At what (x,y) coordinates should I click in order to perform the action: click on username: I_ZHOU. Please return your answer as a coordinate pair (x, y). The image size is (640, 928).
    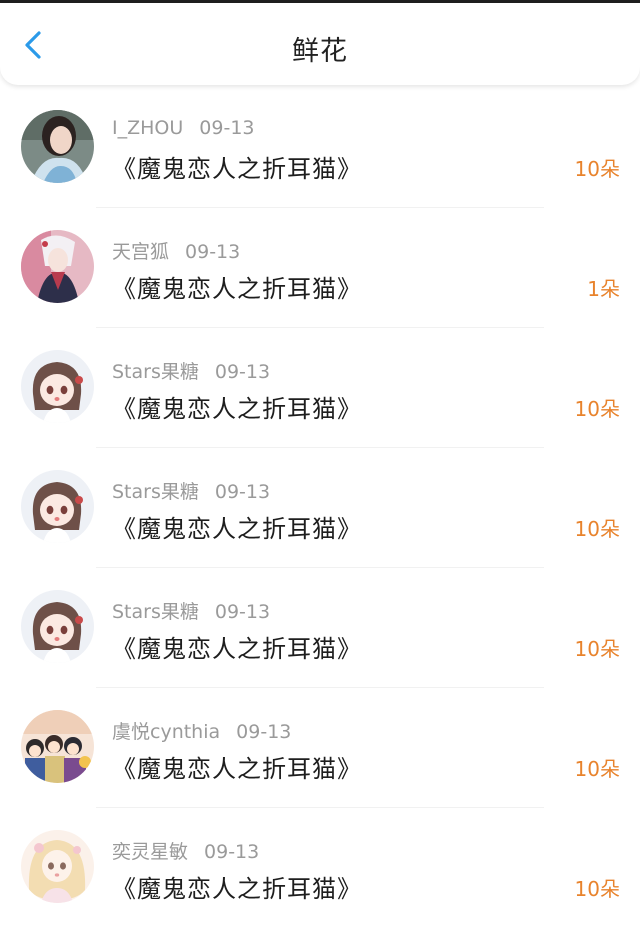
    Looking at the image, I should click on (147, 128).